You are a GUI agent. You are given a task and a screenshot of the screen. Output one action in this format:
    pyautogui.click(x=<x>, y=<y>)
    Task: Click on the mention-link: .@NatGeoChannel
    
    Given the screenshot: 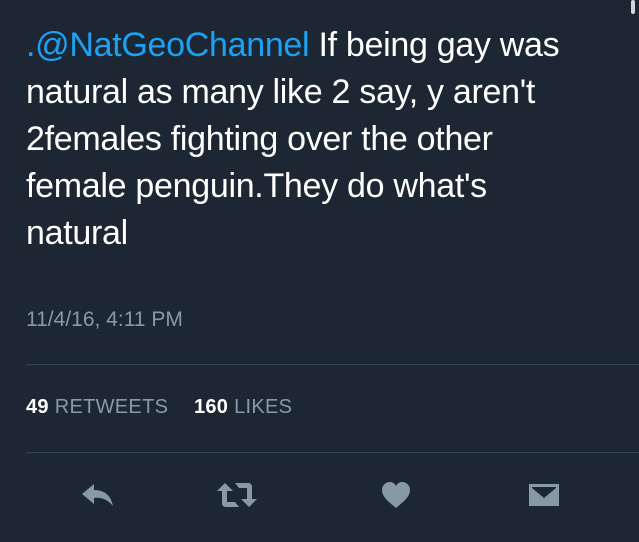 What is the action you would take?
    pyautogui.click(x=168, y=45)
    